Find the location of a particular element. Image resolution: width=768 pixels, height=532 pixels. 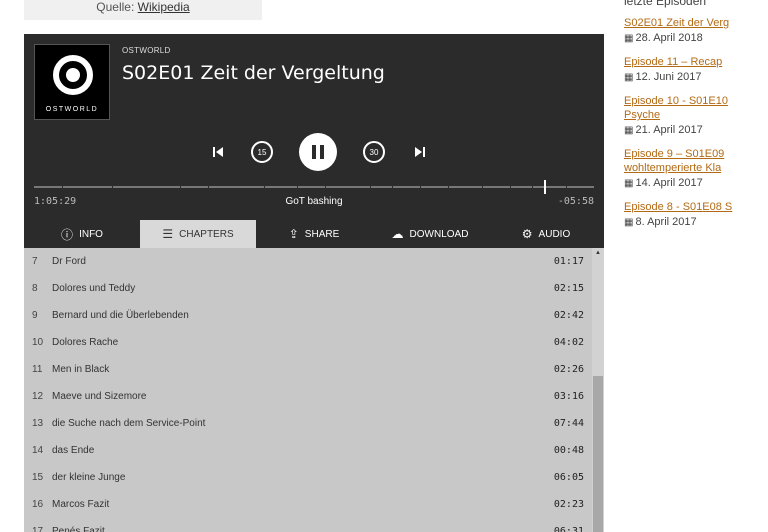

chapter-row: 8 Dolores und Teddy 02:15 is located at coordinates (314, 288).